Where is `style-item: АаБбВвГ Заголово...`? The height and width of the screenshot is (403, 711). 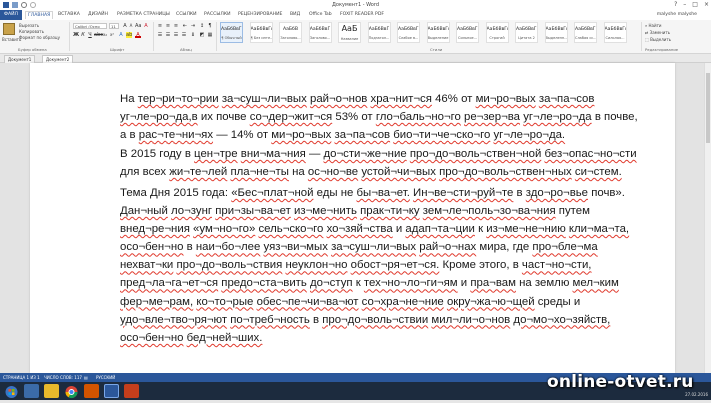
style-item: АаБбВвГ Заголово... is located at coordinates (320, 32).